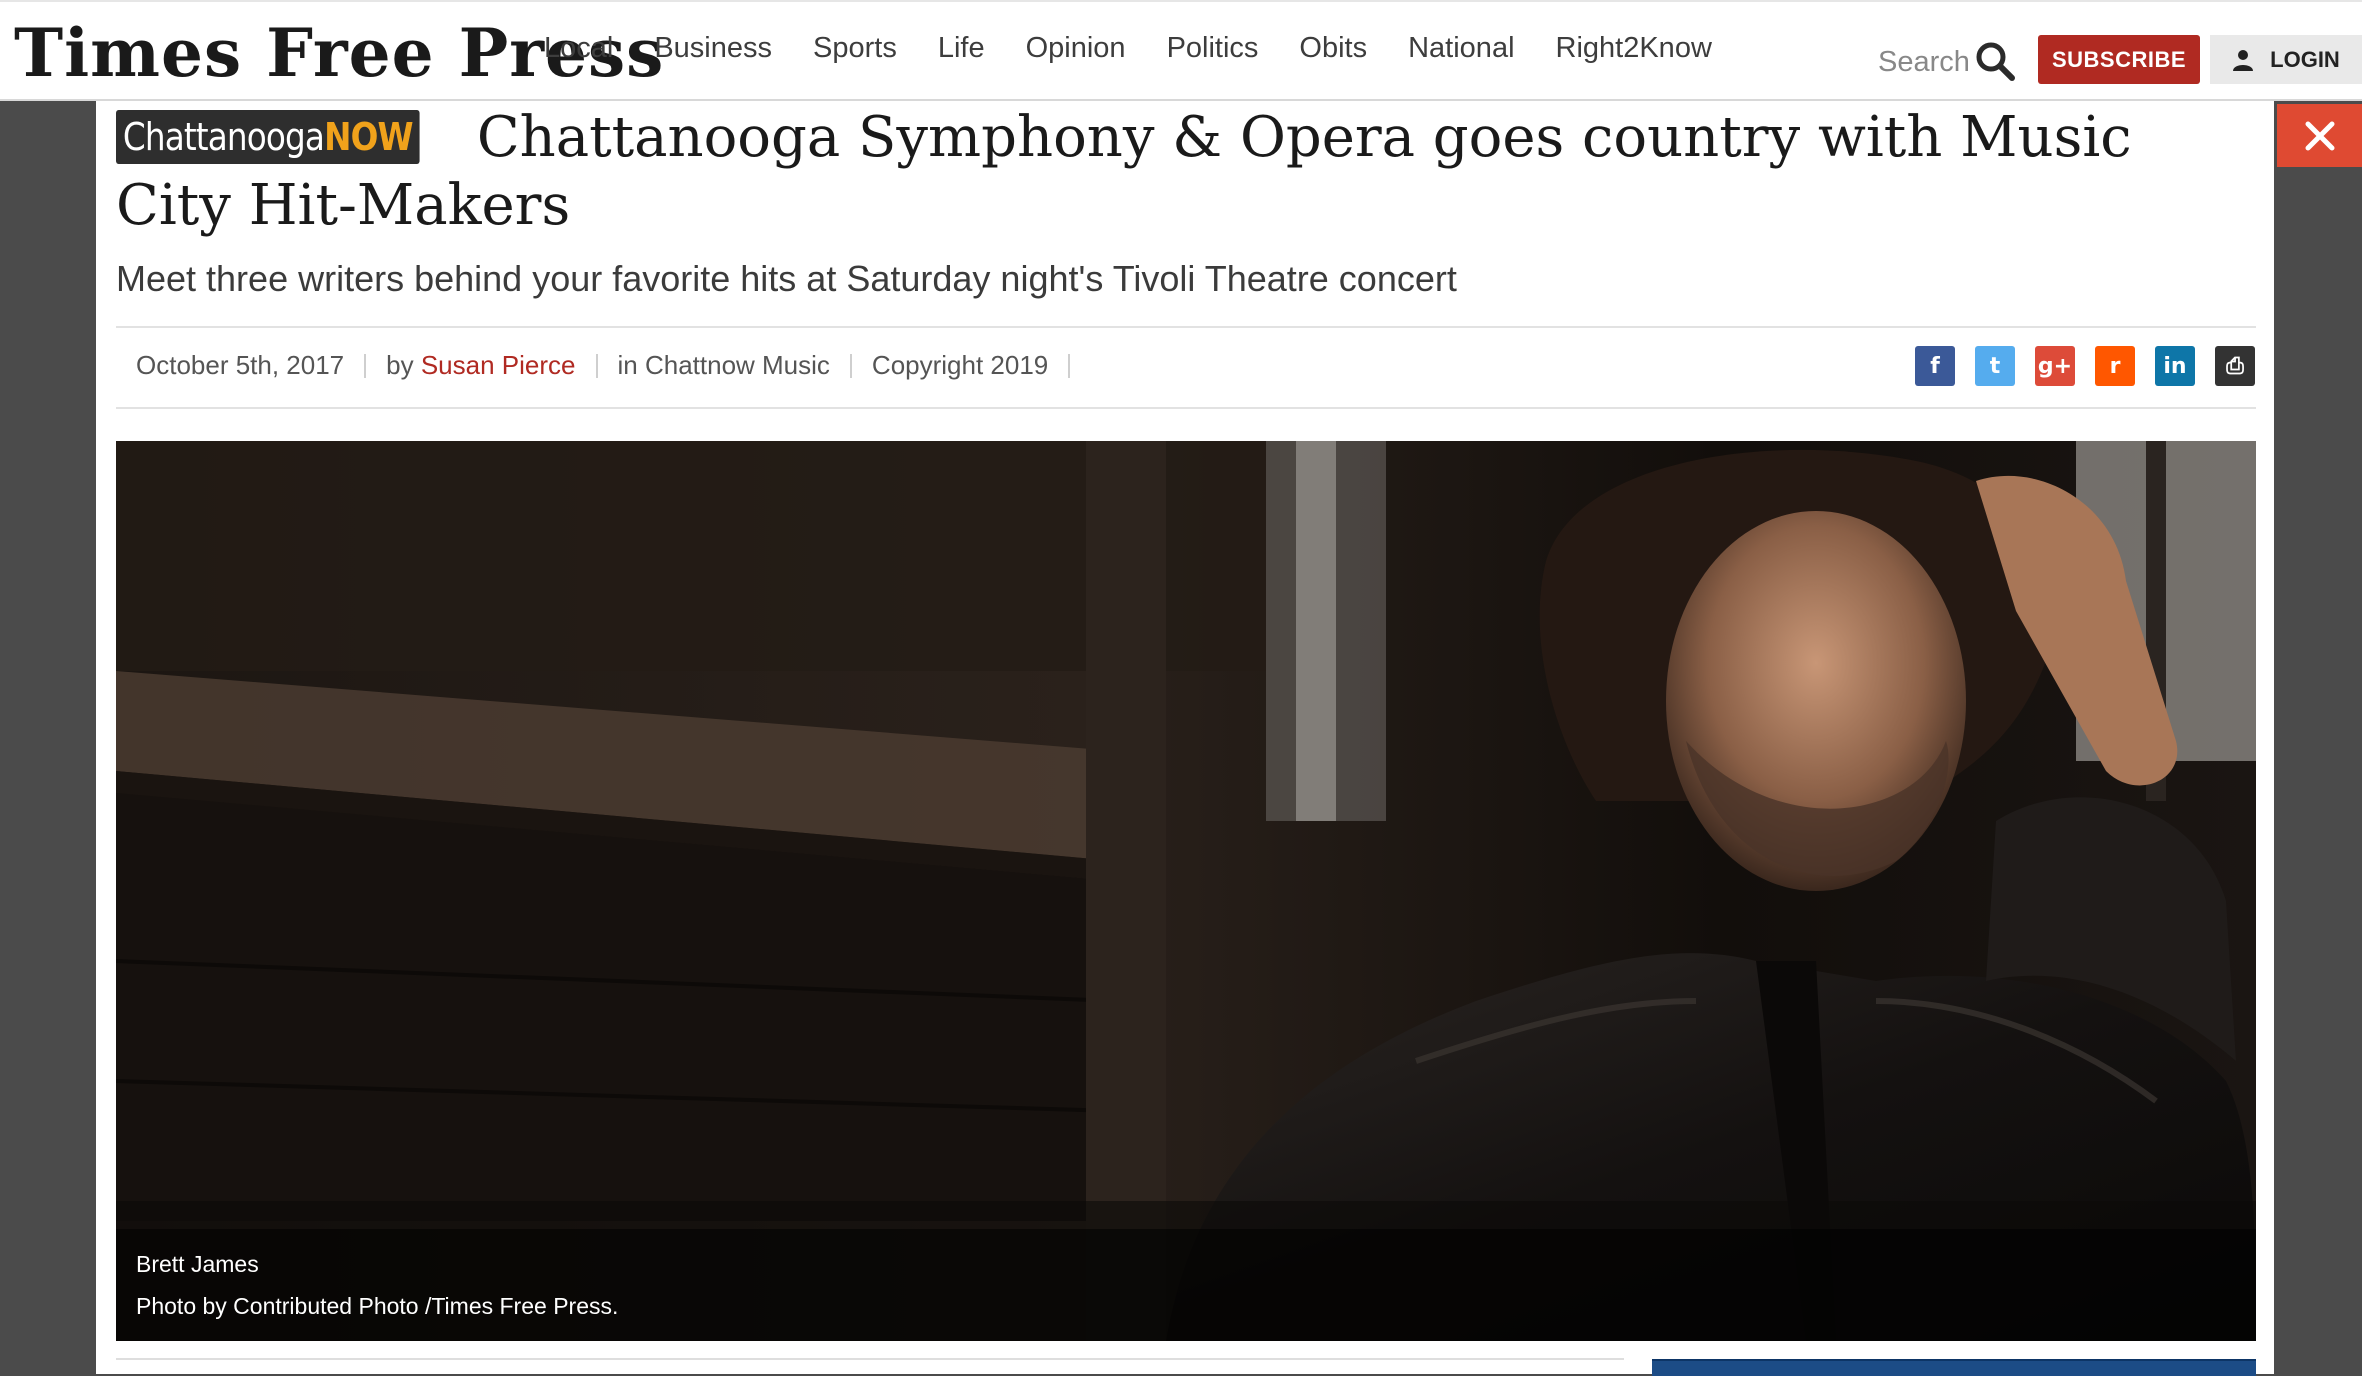 This screenshot has height=1376, width=2362. What do you see at coordinates (2119, 59) in the screenshot?
I see `subscribe-button: SUBSCRIBE` at bounding box center [2119, 59].